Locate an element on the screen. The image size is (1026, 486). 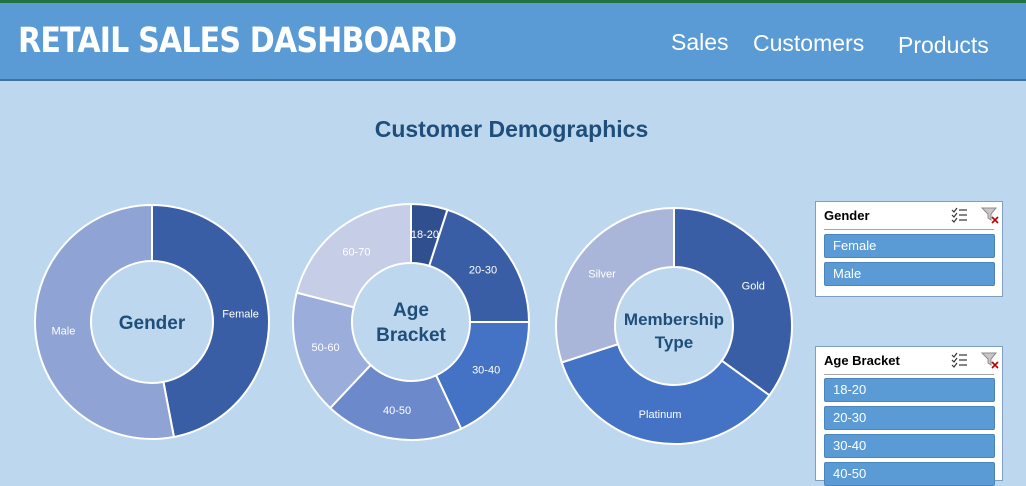
slicer-header: Gender is located at coordinates (911, 216).